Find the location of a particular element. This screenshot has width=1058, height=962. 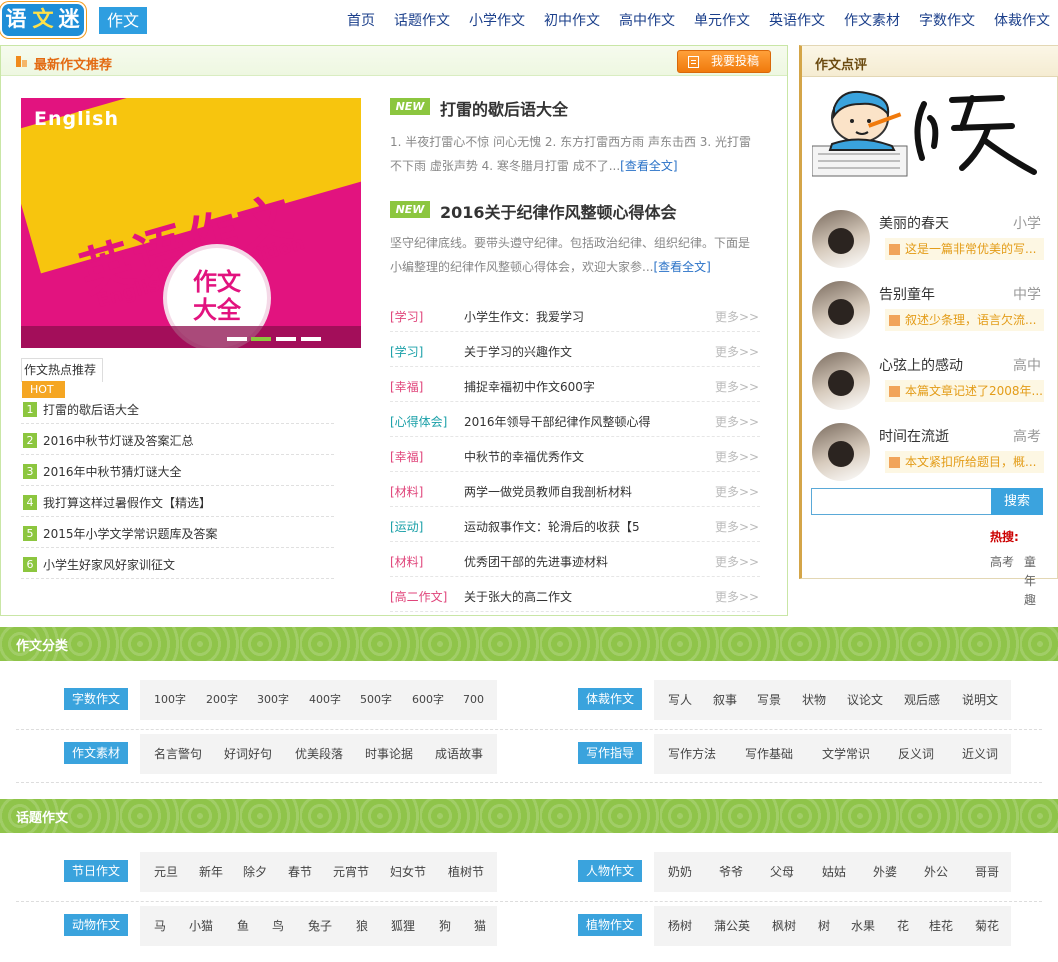

news-headline: 2016关于纪律作风整顿心得体会 is located at coordinates (558, 211).